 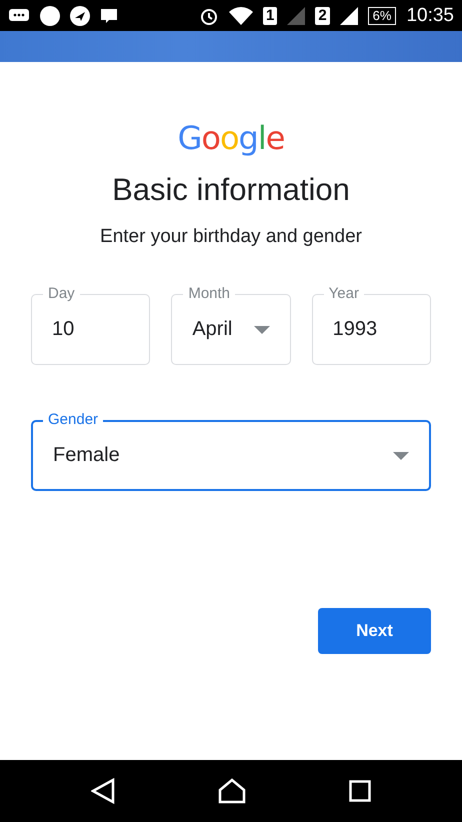 What do you see at coordinates (382, 15) in the screenshot?
I see `battery-level: 6%` at bounding box center [382, 15].